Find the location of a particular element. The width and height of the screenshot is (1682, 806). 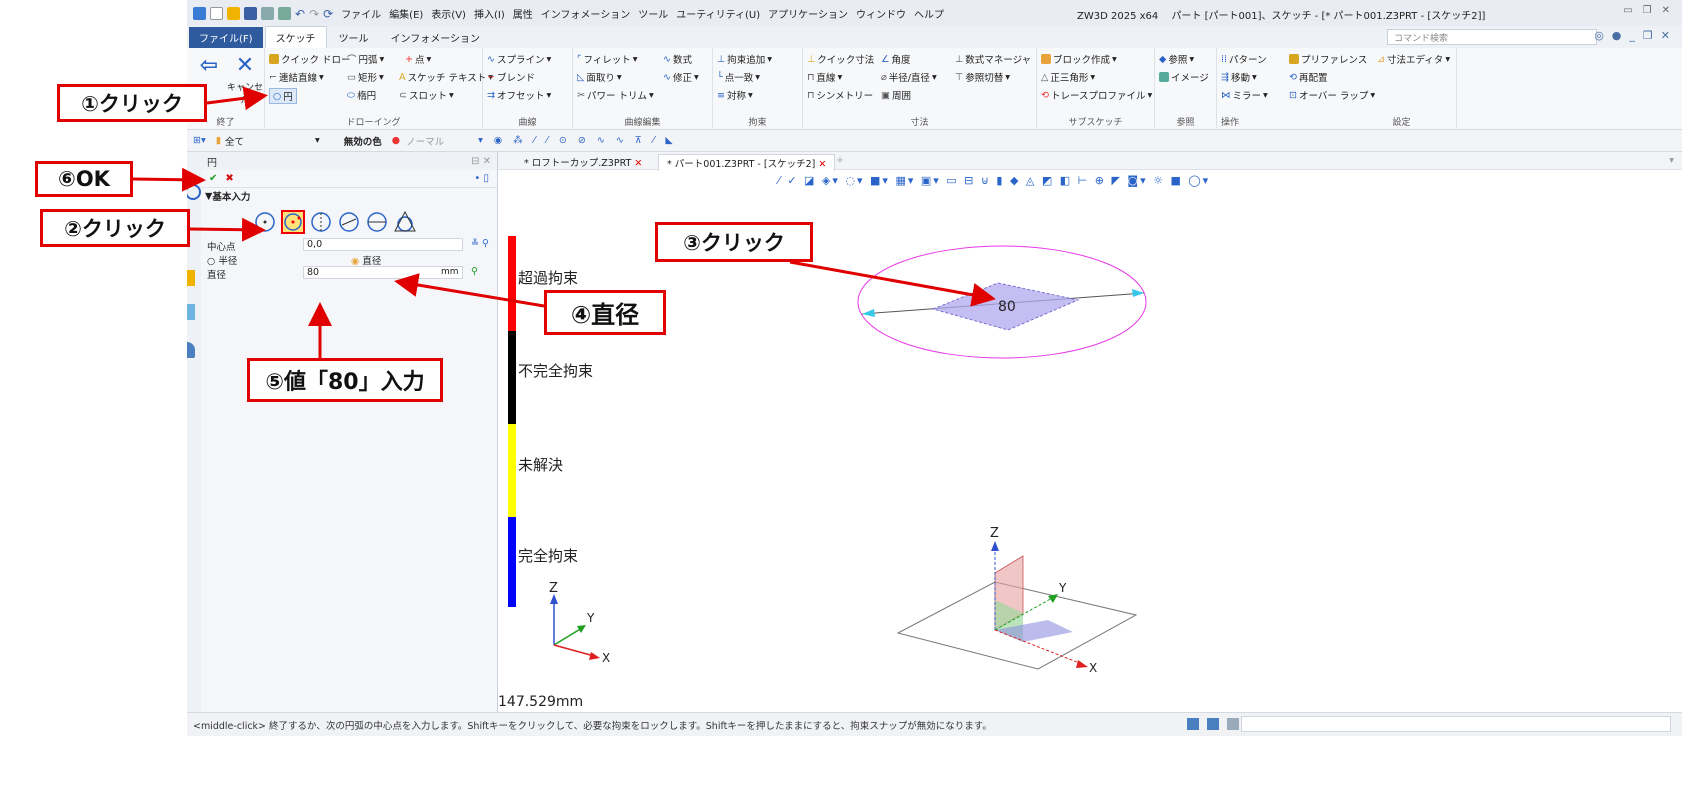

create-block-button: ブロック作成 ▾ is located at coordinates (1079, 59).